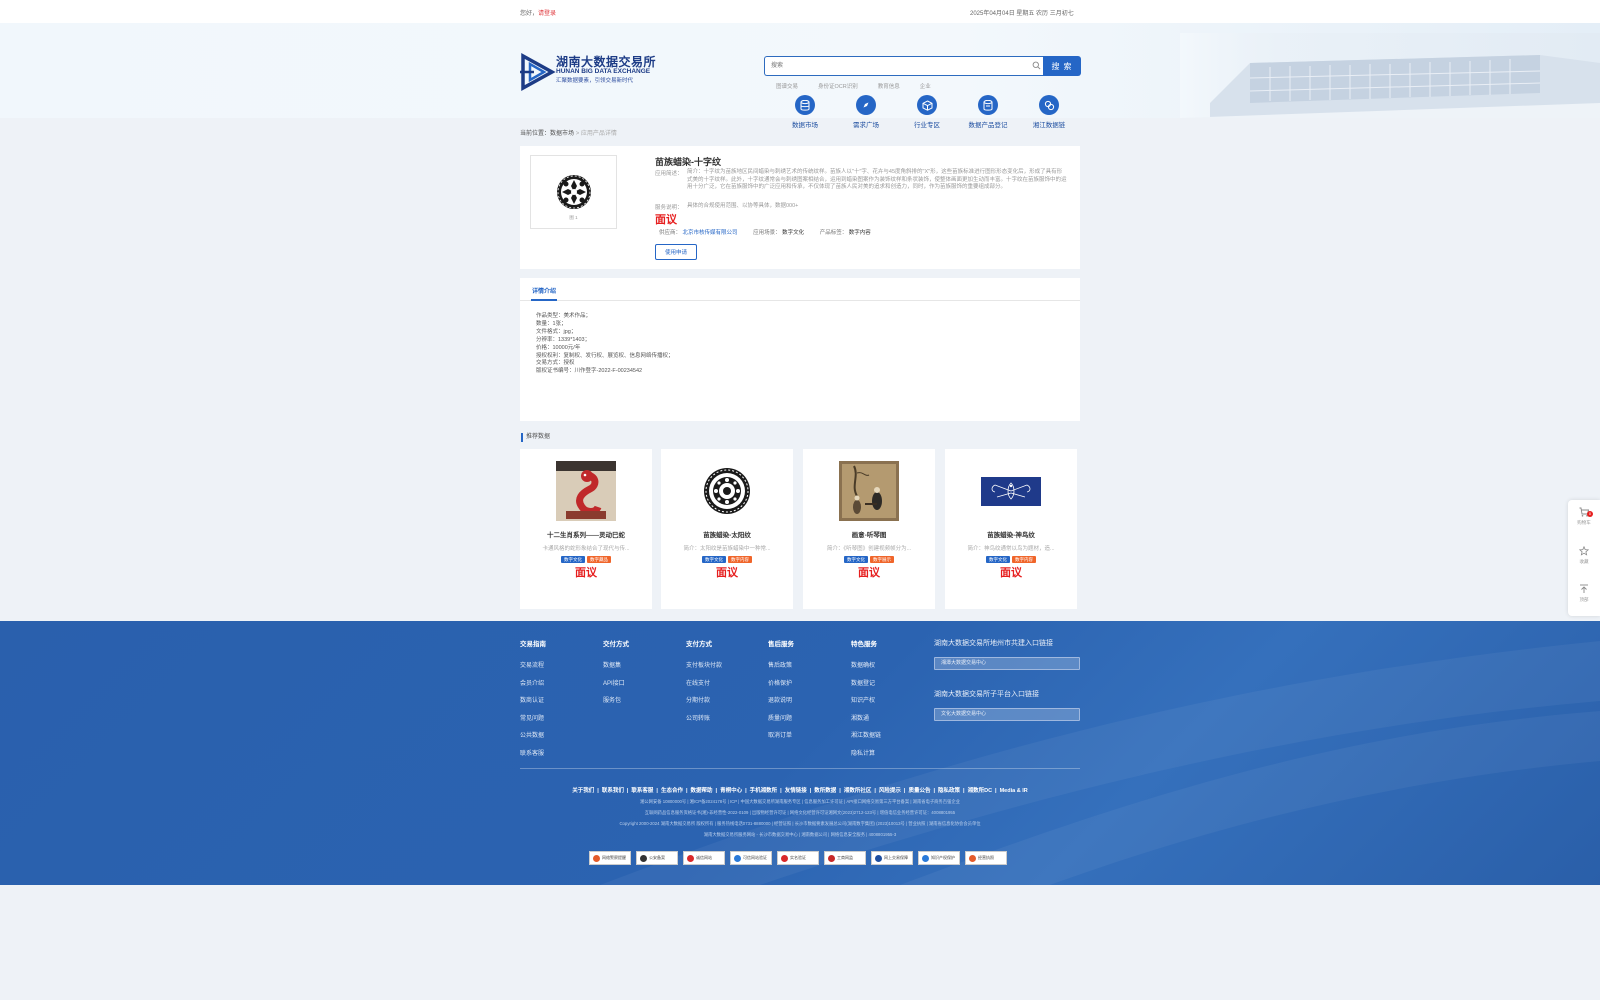 This screenshot has height=1000, width=1600. What do you see at coordinates (980, 791) in the screenshot?
I see `bottom-link: 湘数所DC` at bounding box center [980, 791].